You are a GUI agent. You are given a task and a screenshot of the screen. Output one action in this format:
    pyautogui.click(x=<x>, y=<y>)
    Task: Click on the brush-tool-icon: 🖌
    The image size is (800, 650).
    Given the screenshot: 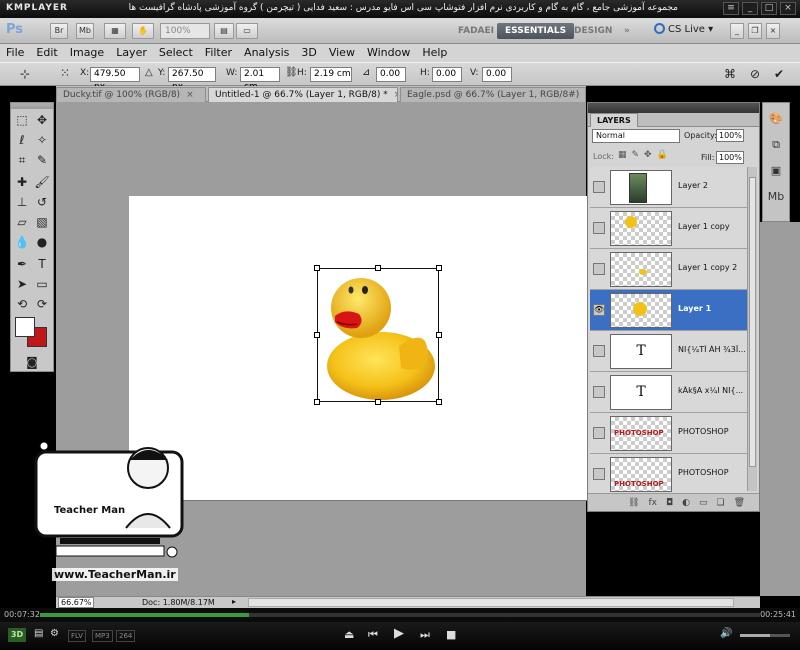 What is the action you would take?
    pyautogui.click(x=42, y=182)
    